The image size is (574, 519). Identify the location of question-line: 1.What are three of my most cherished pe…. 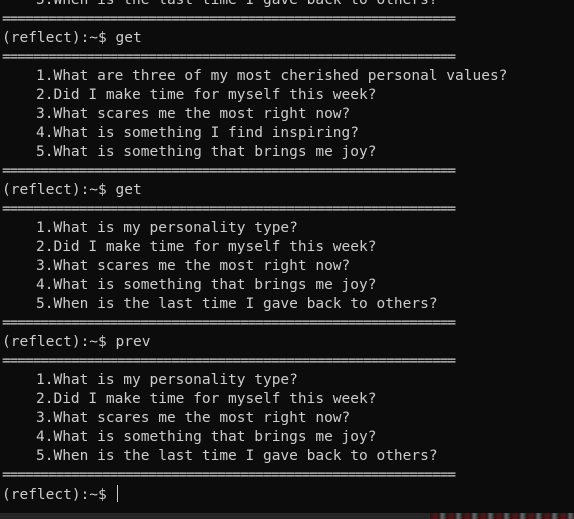
(272, 76).